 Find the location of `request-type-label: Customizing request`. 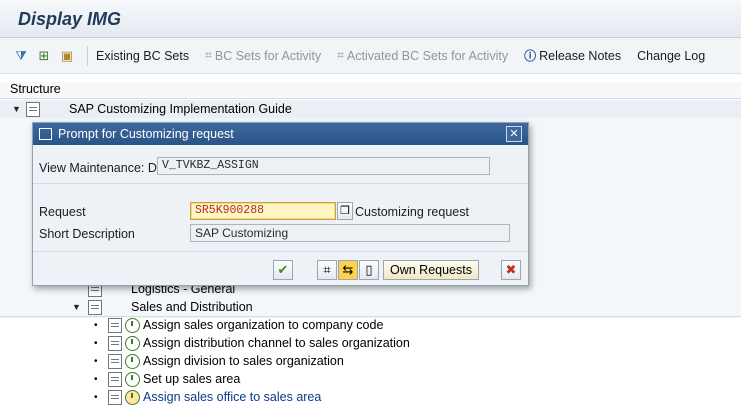

request-type-label: Customizing request is located at coordinates (412, 212).